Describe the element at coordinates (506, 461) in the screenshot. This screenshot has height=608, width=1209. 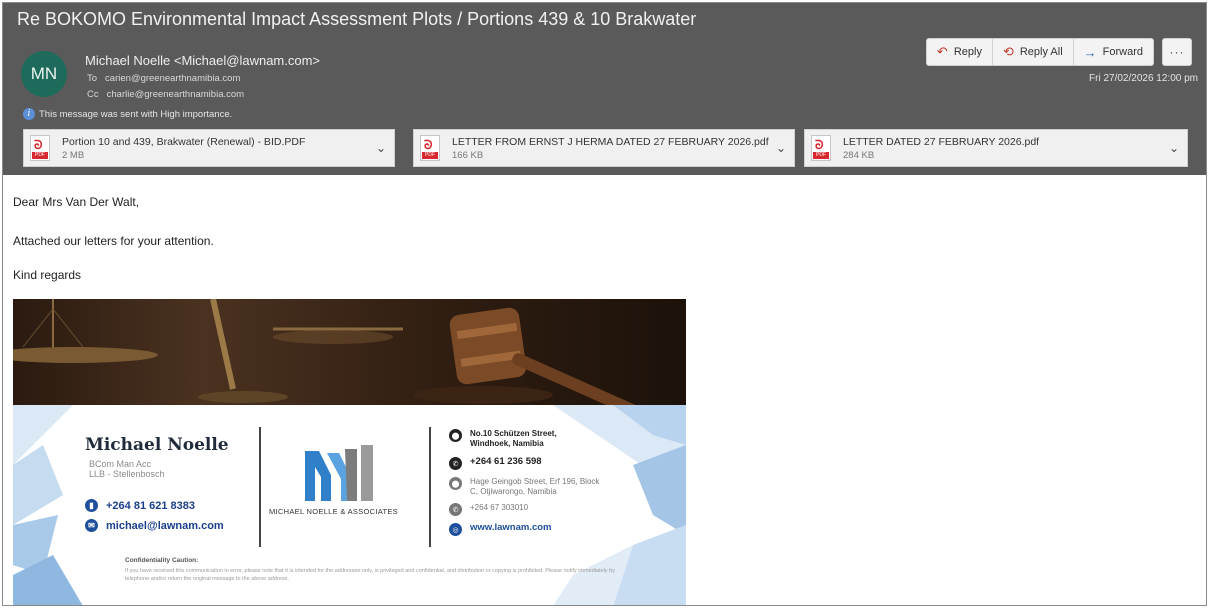
I see `phone-number: +264 61 236 598` at that location.